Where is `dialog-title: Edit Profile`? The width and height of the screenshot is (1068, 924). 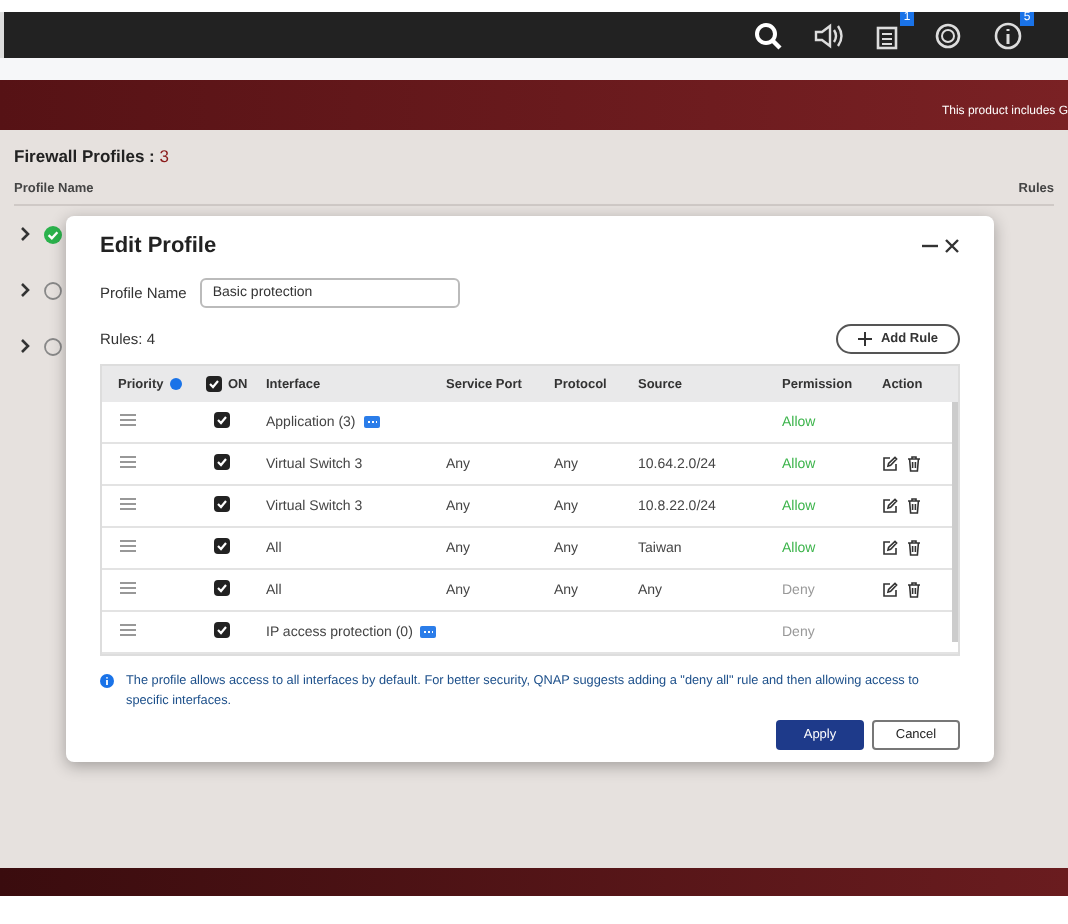
dialog-title: Edit Profile is located at coordinates (158, 246).